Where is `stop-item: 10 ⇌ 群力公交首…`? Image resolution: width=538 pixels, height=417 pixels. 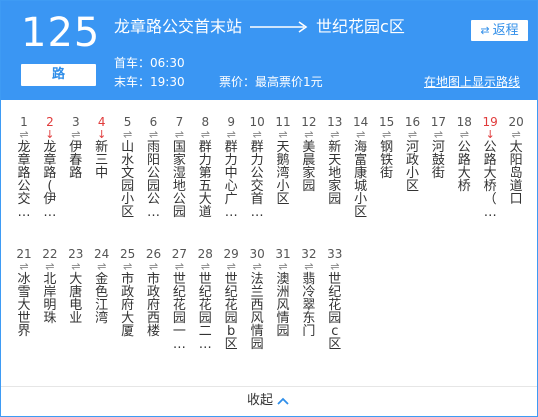 stop-item: 10 ⇌ 群力公交首… is located at coordinates (257, 167).